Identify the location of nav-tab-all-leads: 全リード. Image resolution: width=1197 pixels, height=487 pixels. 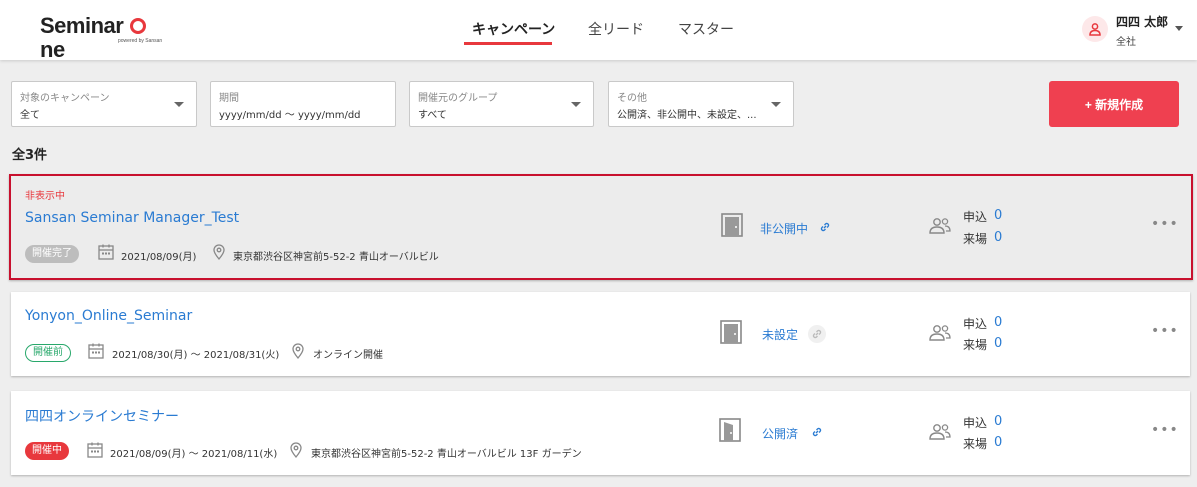
(616, 29).